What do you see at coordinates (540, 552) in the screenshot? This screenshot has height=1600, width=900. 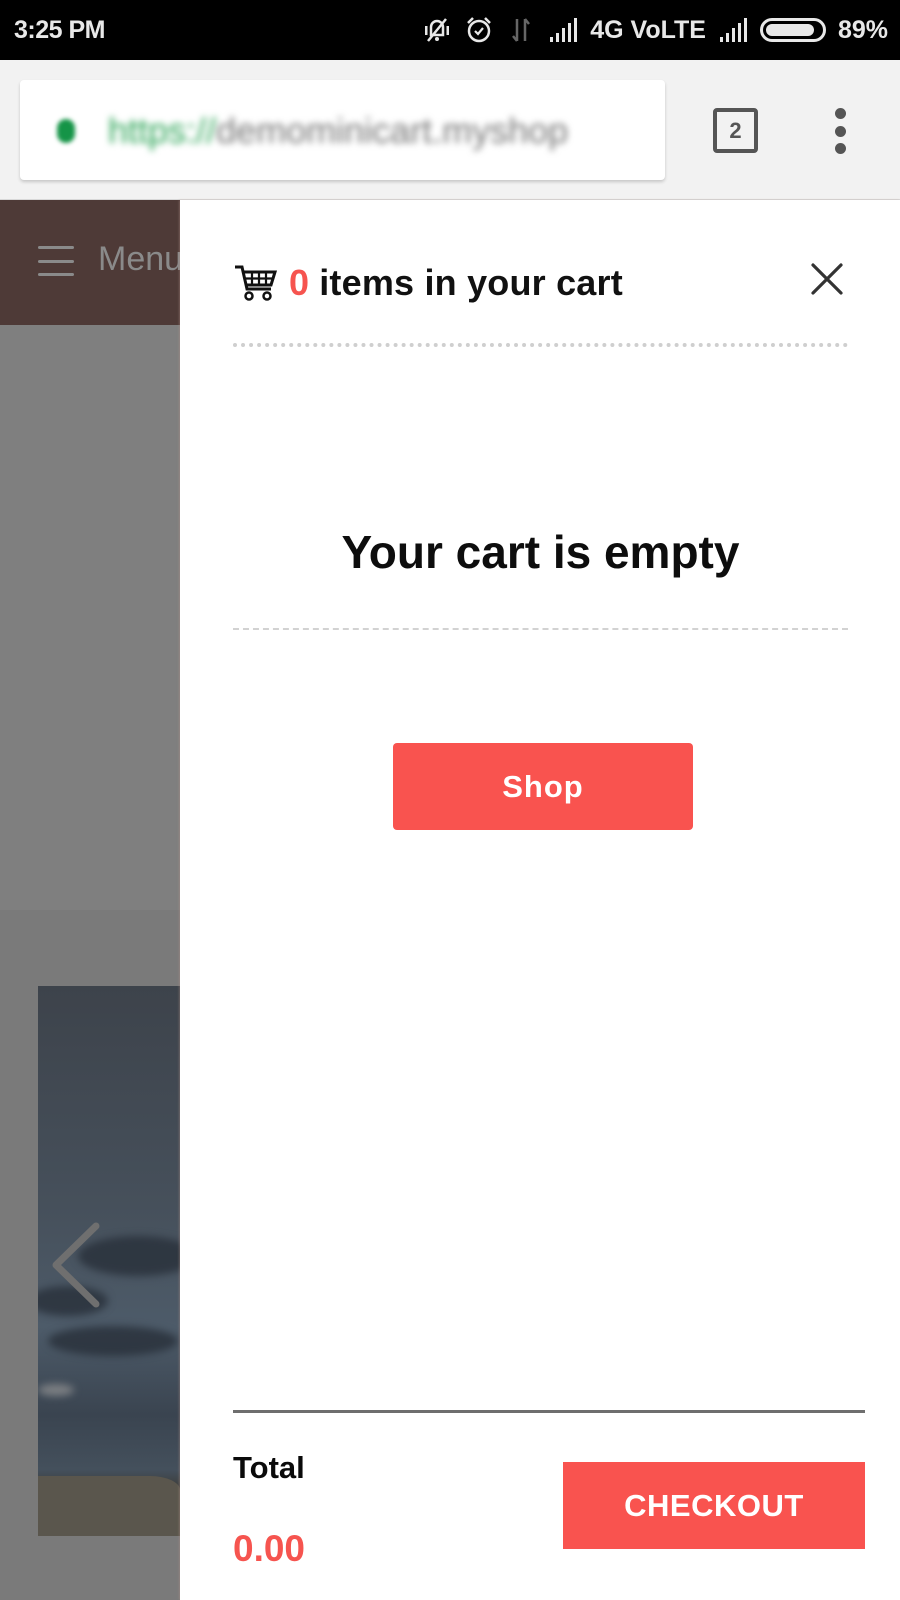 I see `empty-cart-message: Your cart is empty` at bounding box center [540, 552].